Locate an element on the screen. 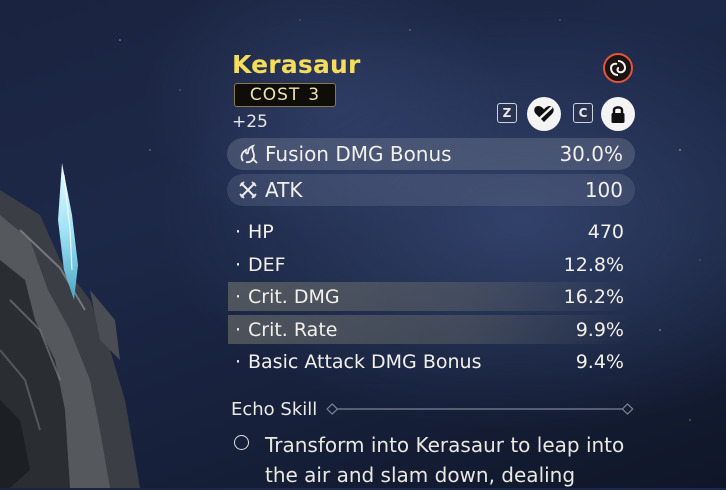 This screenshot has width=726, height=490. sub-stat-label: Crit. Rate is located at coordinates (293, 329).